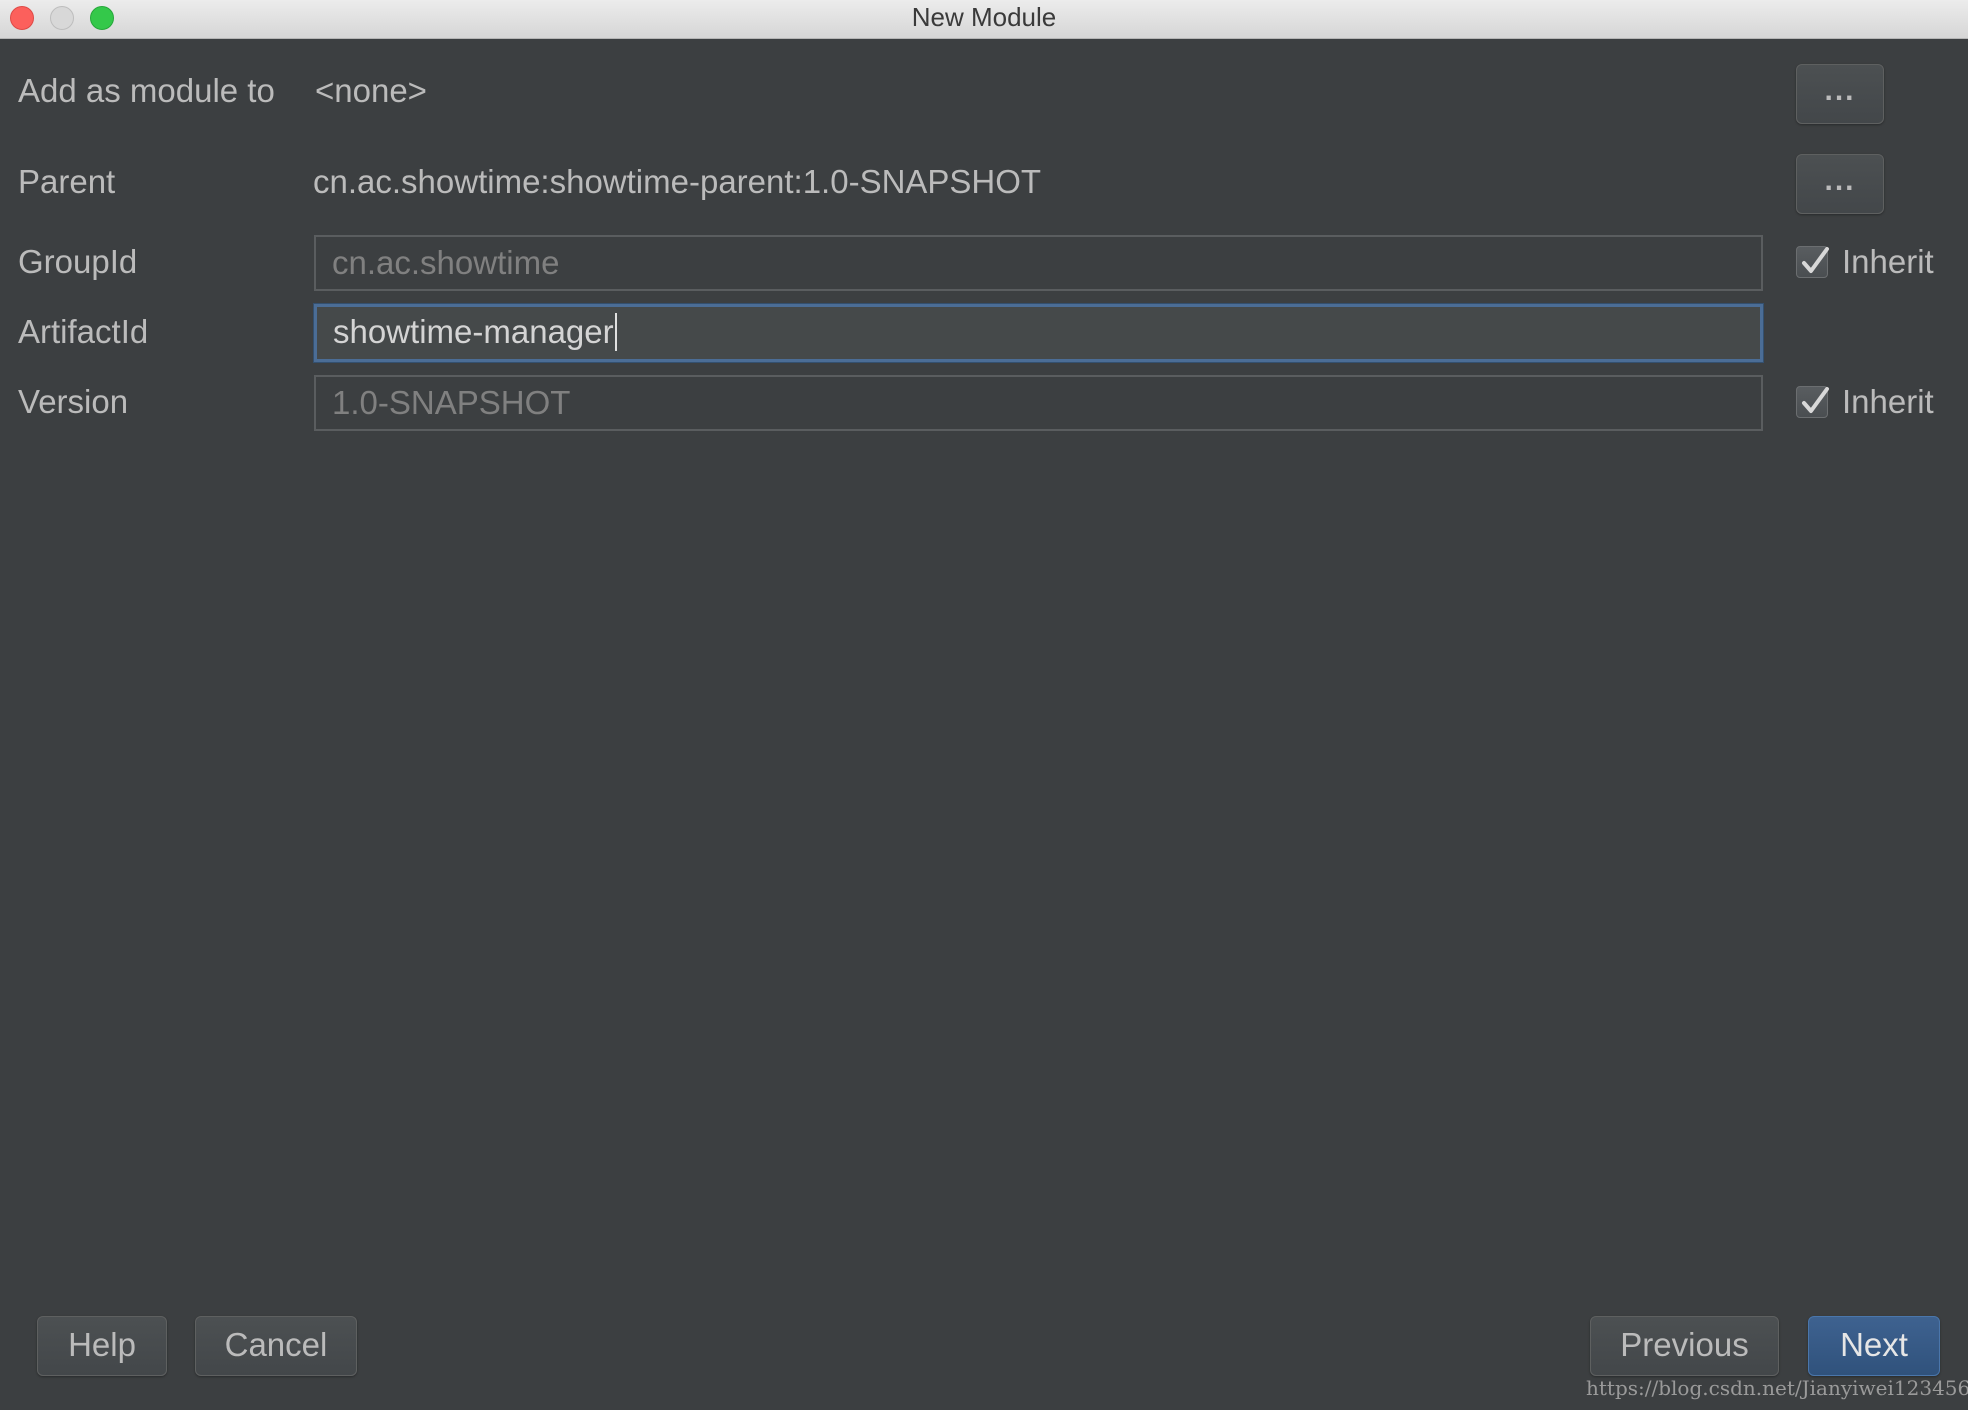  What do you see at coordinates (73, 401) in the screenshot?
I see `version-label: Version` at bounding box center [73, 401].